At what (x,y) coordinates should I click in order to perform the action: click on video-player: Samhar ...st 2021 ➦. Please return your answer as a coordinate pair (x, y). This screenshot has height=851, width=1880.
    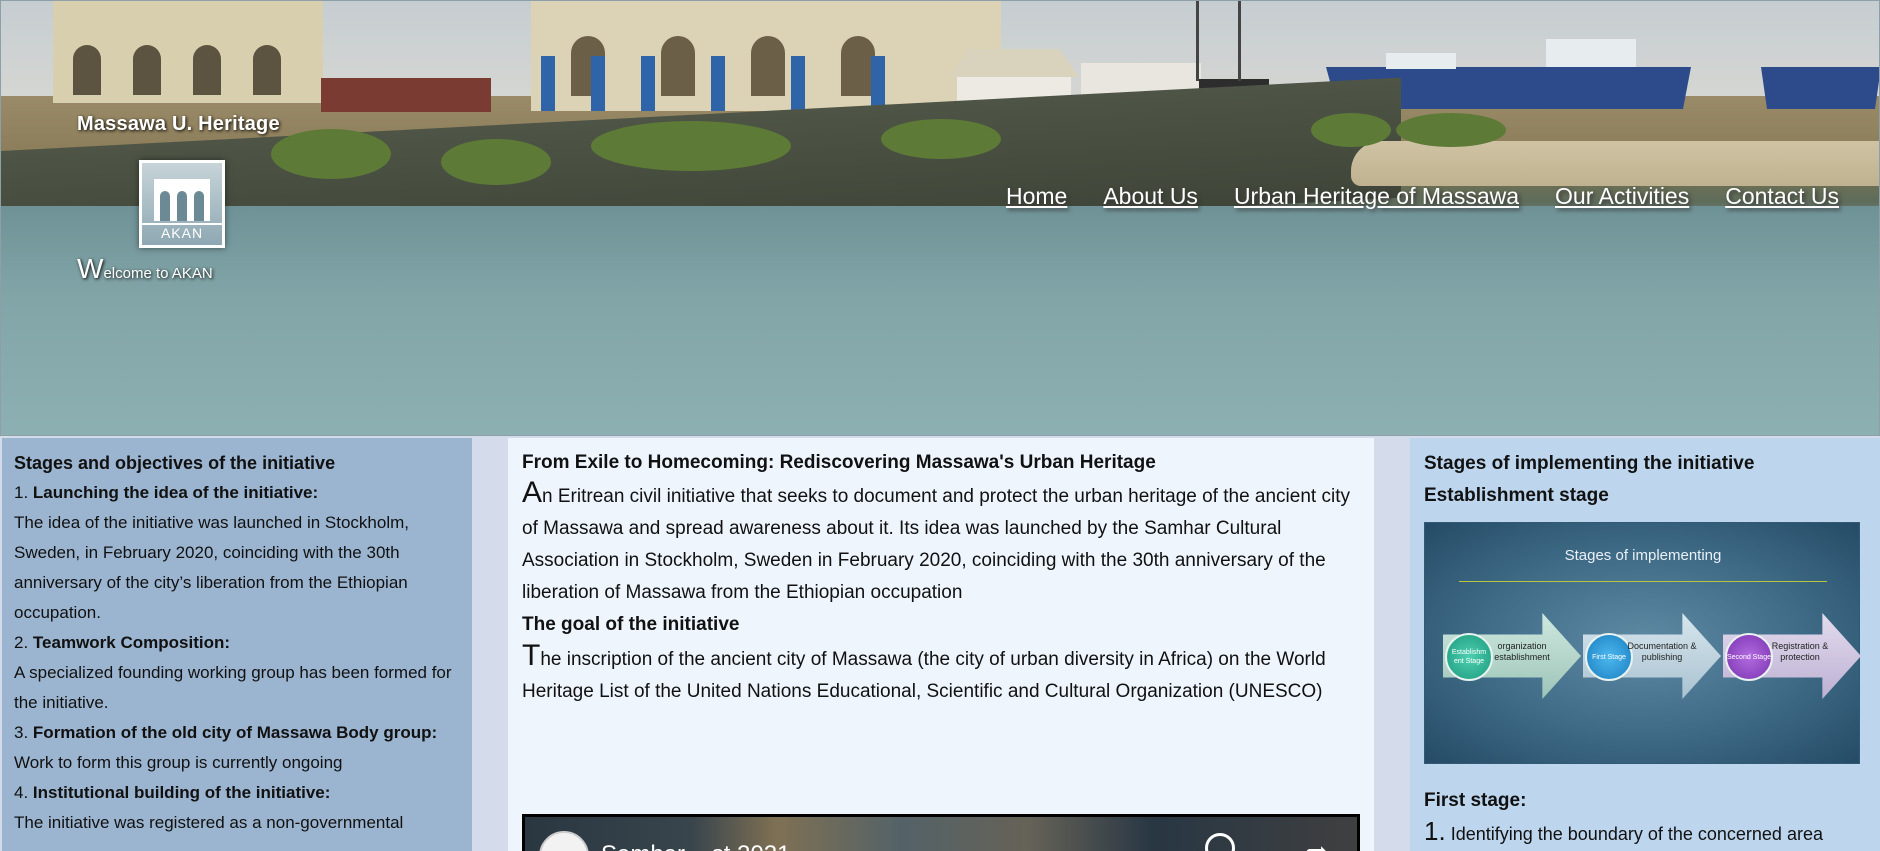
    Looking at the image, I should click on (941, 832).